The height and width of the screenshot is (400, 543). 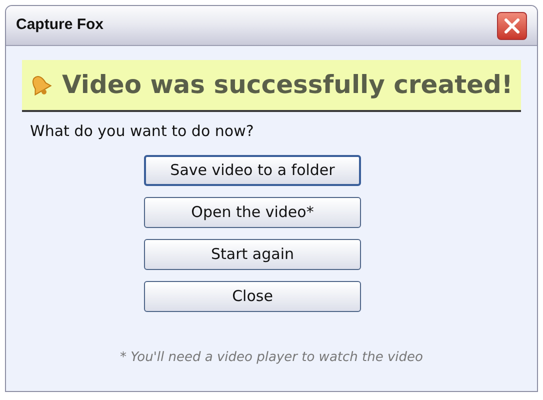 What do you see at coordinates (252, 254) in the screenshot?
I see `action-button: Start again` at bounding box center [252, 254].